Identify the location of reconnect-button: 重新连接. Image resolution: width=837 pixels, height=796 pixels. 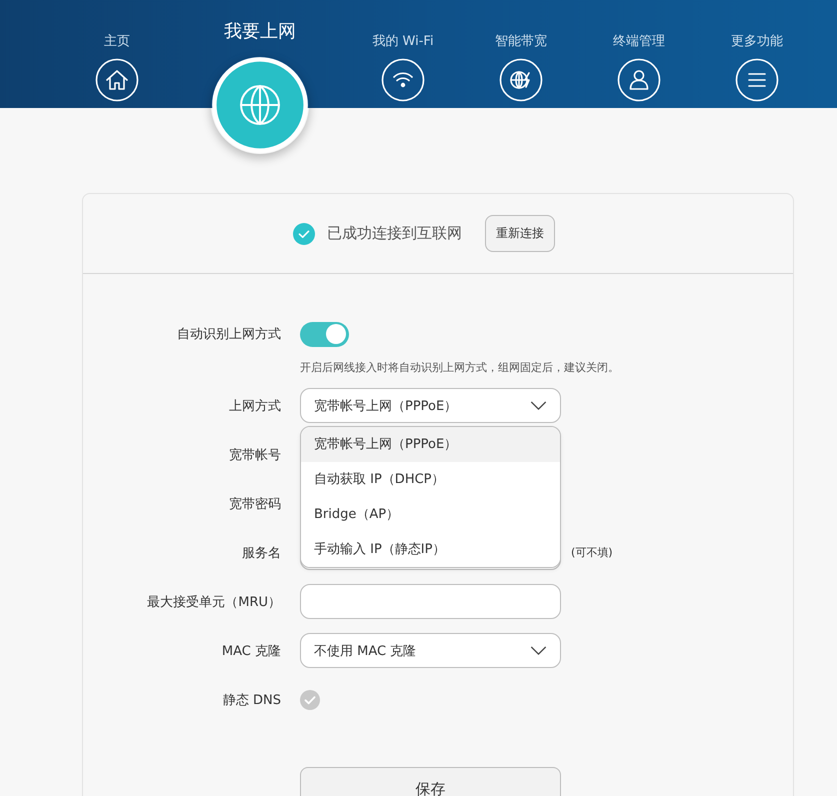
(520, 233).